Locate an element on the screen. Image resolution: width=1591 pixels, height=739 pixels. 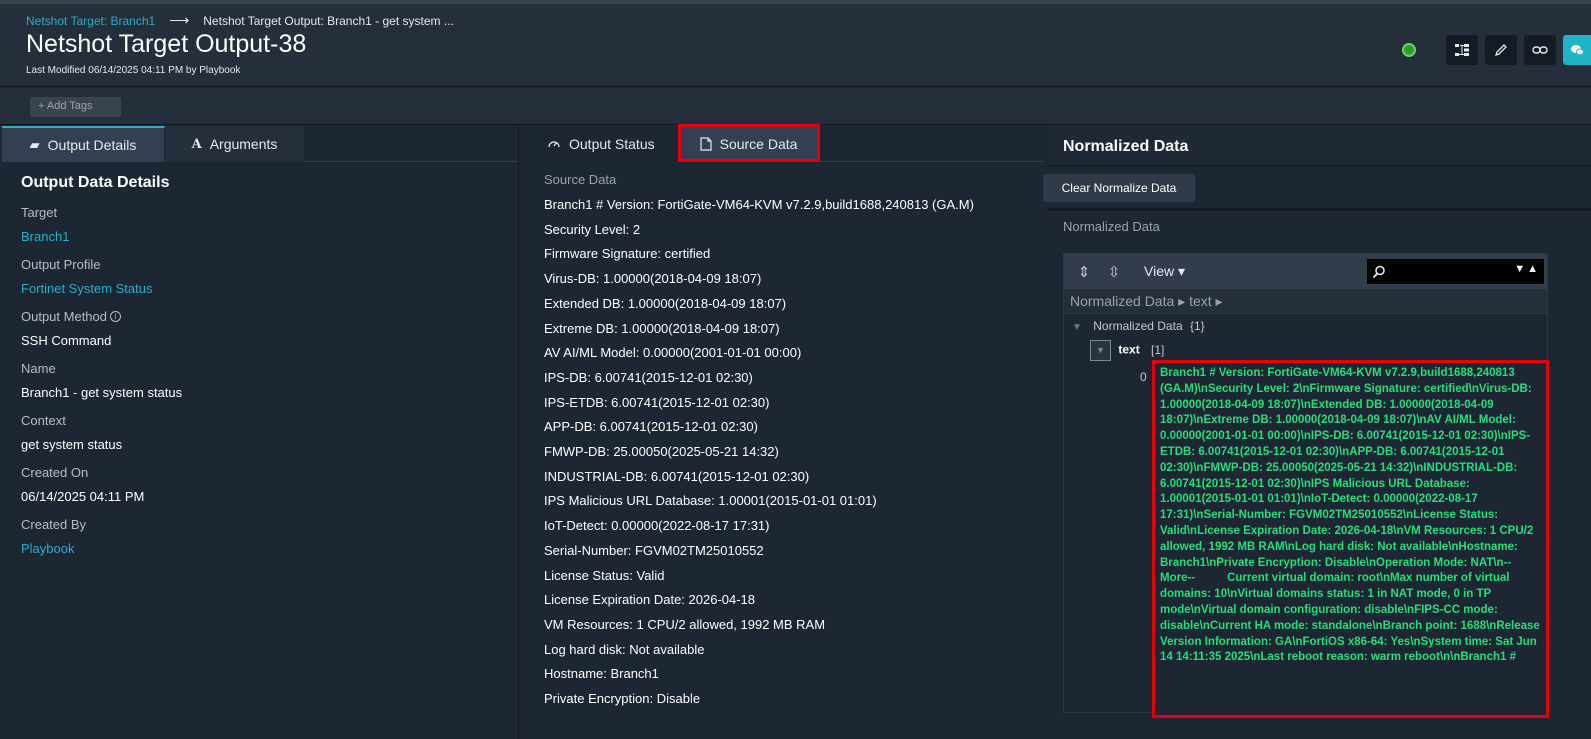
source-line: Firmware Signature: certified is located at coordinates (627, 254).